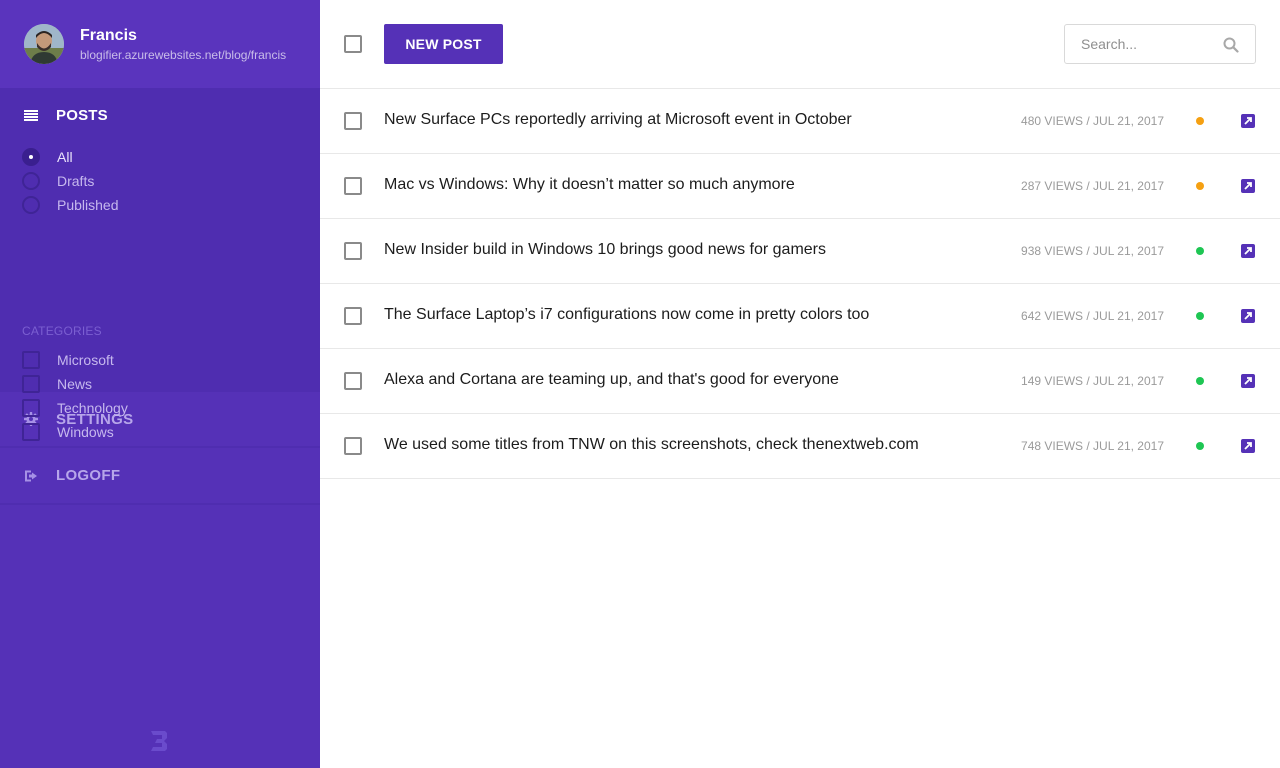  I want to click on post-filter-list: All Drafts Published, so click(70, 181).